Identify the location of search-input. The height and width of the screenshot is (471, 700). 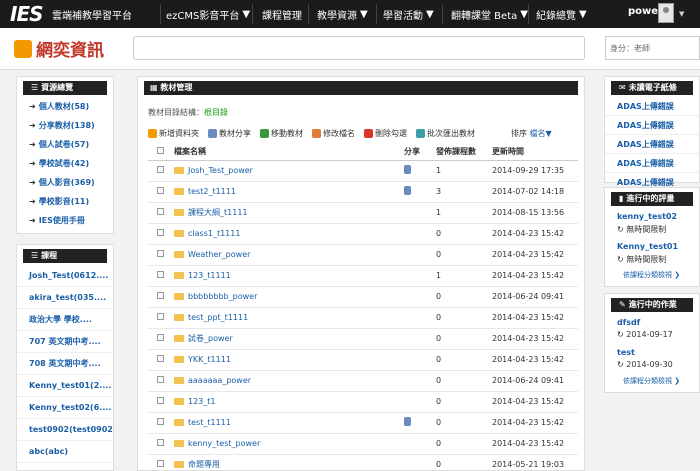
(359, 48).